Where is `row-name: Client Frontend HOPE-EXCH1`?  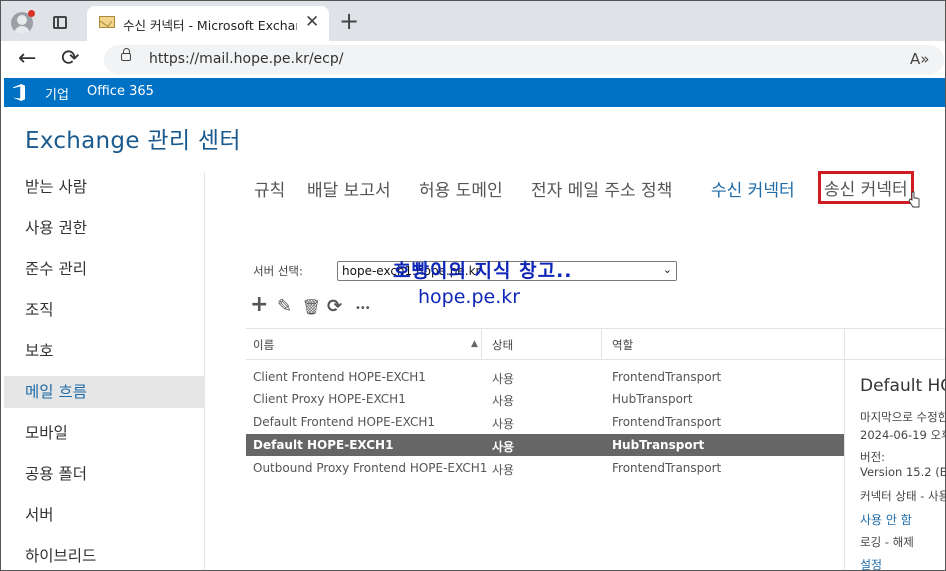
row-name: Client Frontend HOPE-EXCH1 is located at coordinates (339, 377).